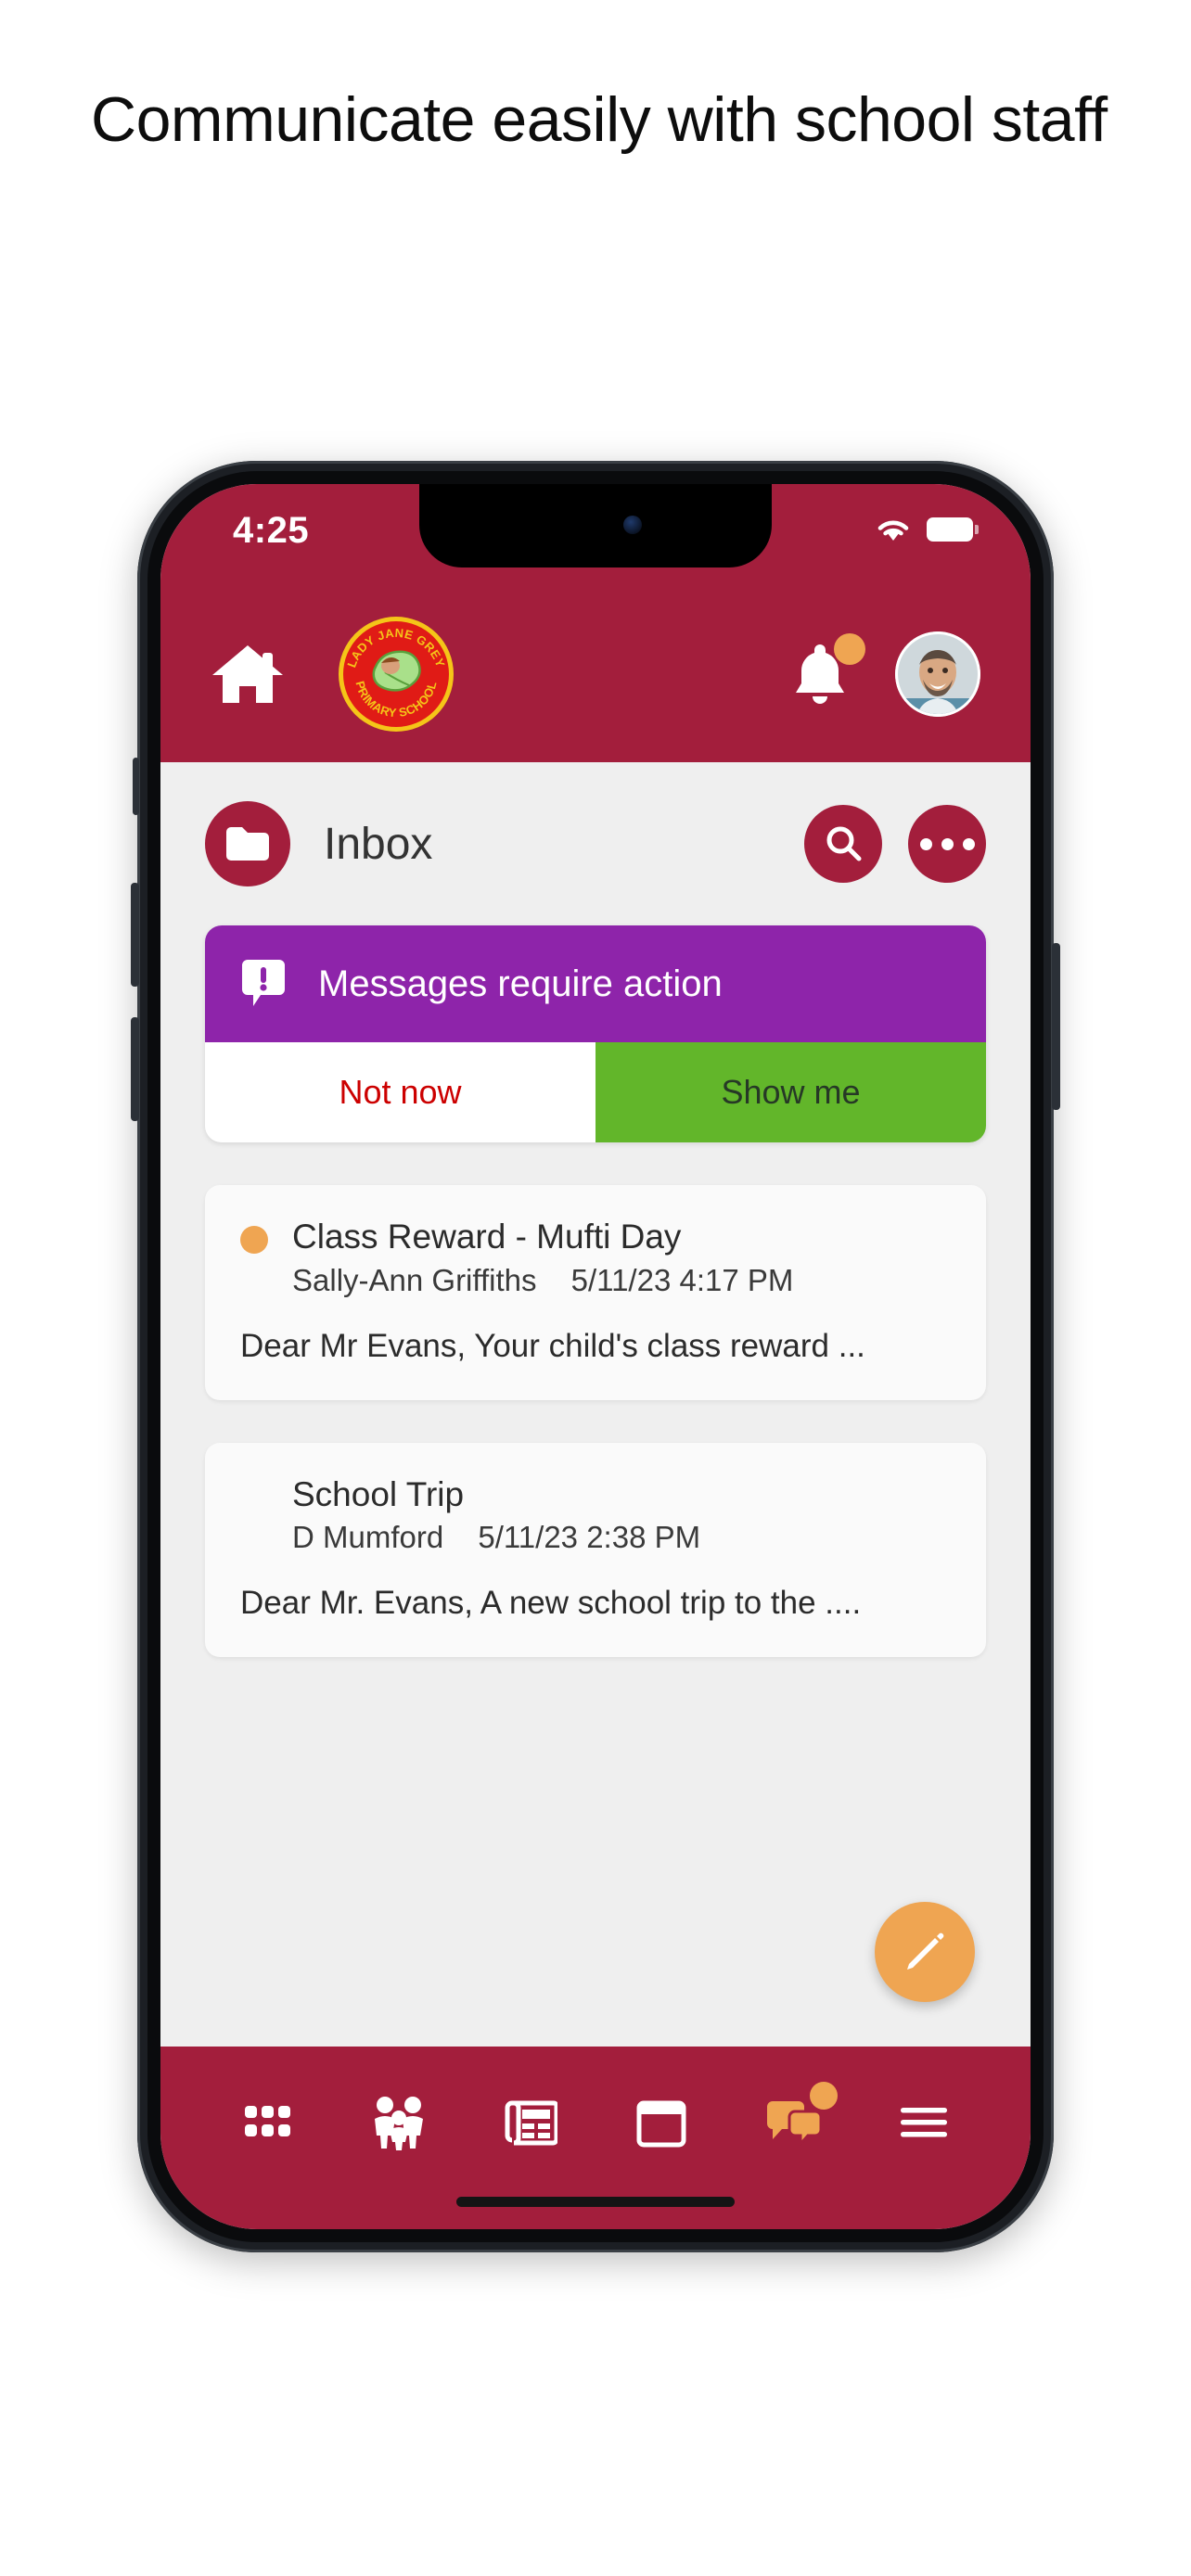 The height and width of the screenshot is (2576, 1191). I want to click on messages-icon, so click(793, 2124).